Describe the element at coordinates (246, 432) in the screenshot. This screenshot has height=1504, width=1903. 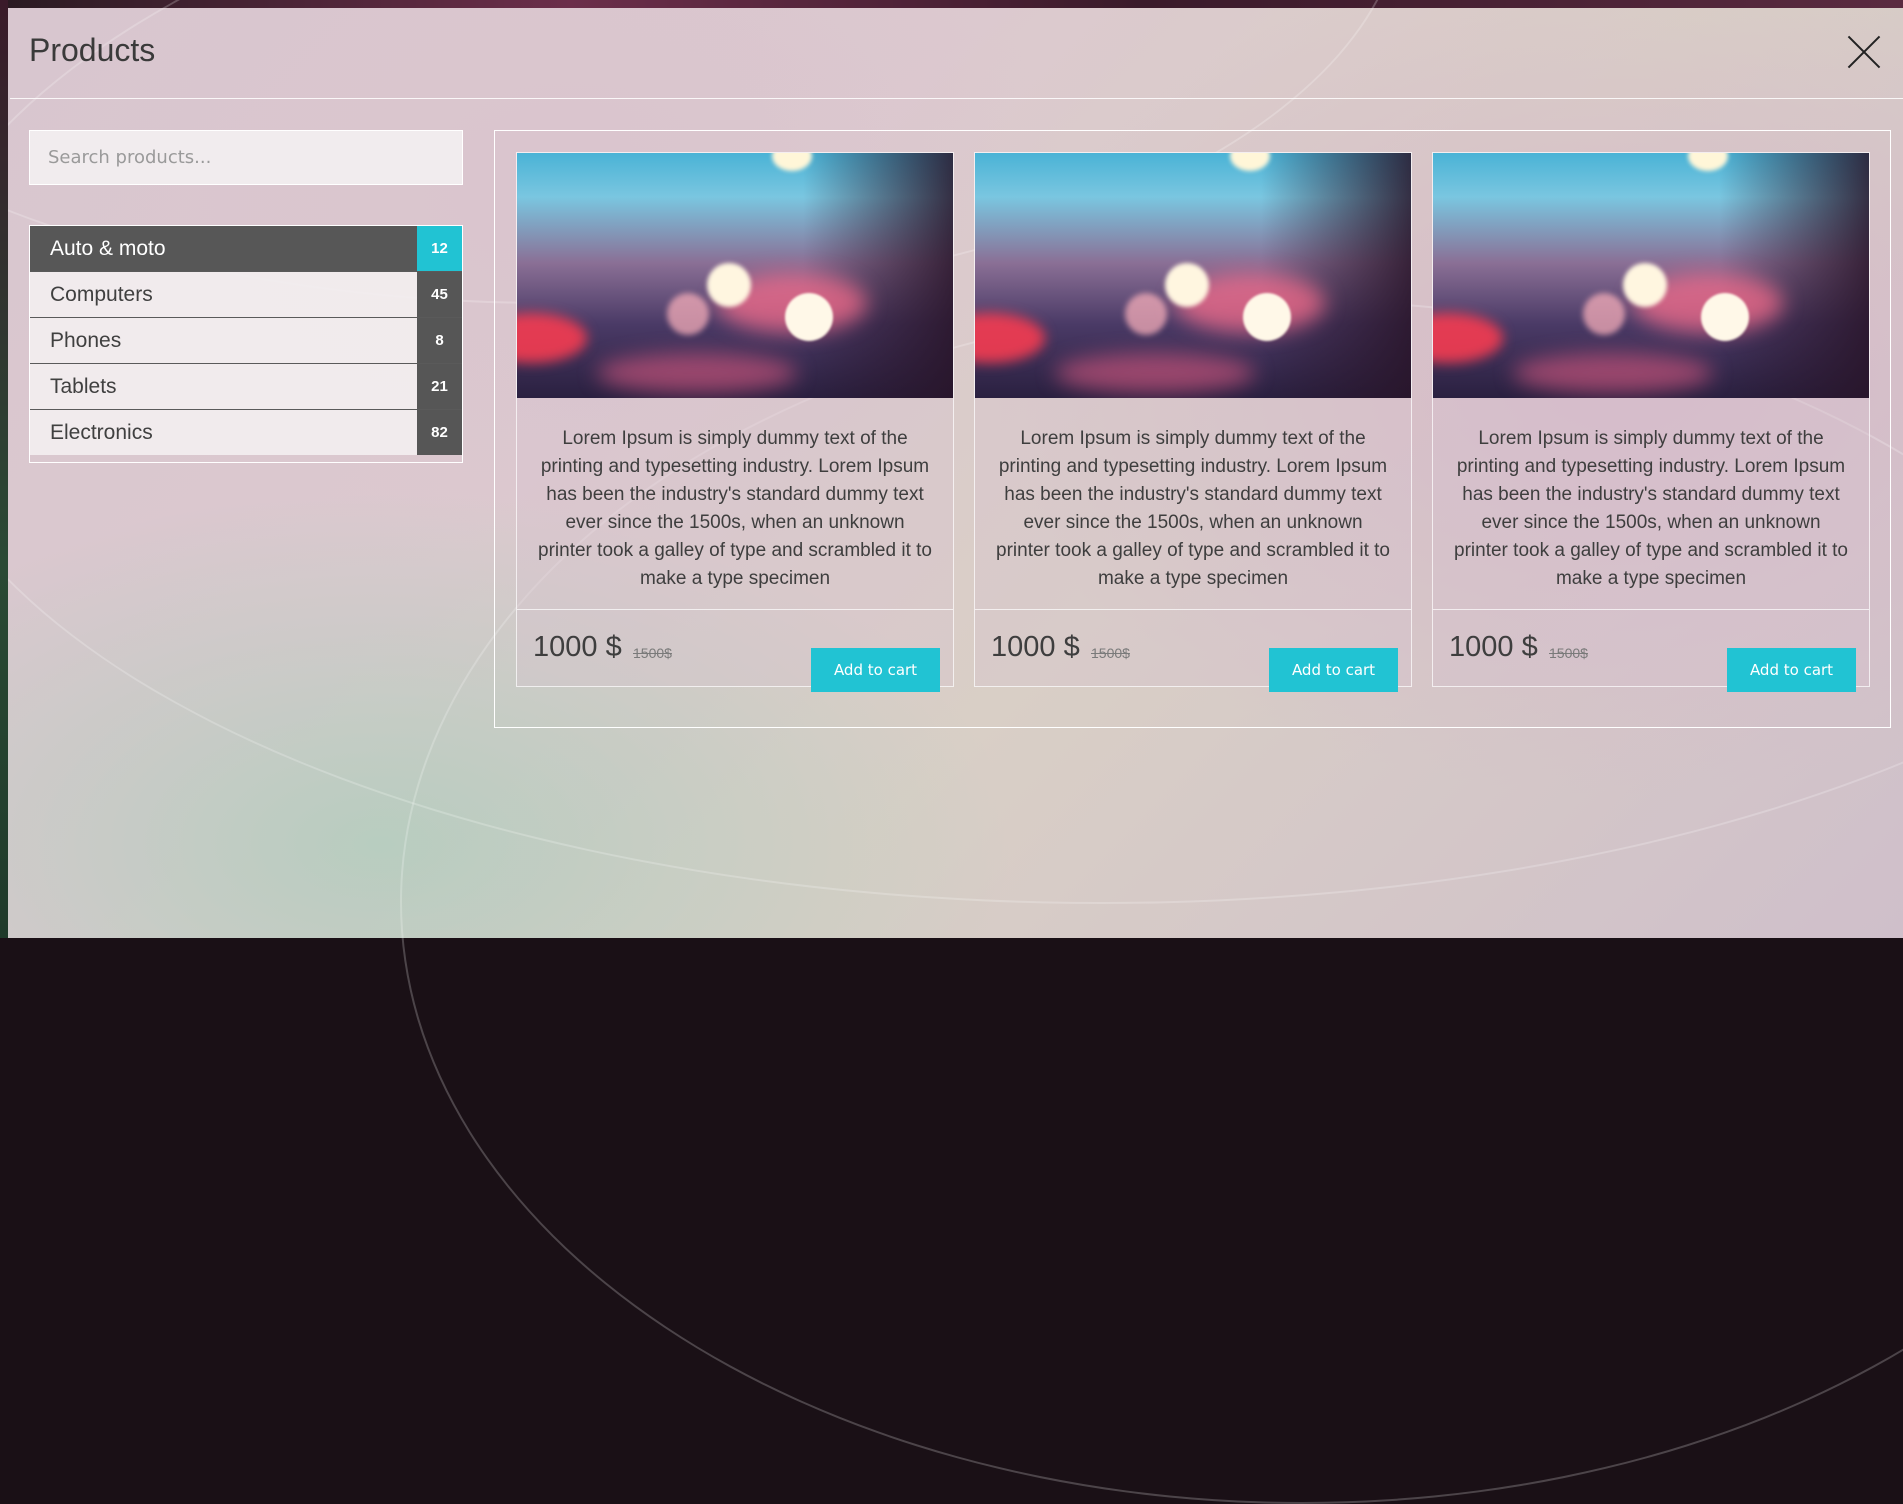
I see `category-item-electronics: Electronics 82` at that location.